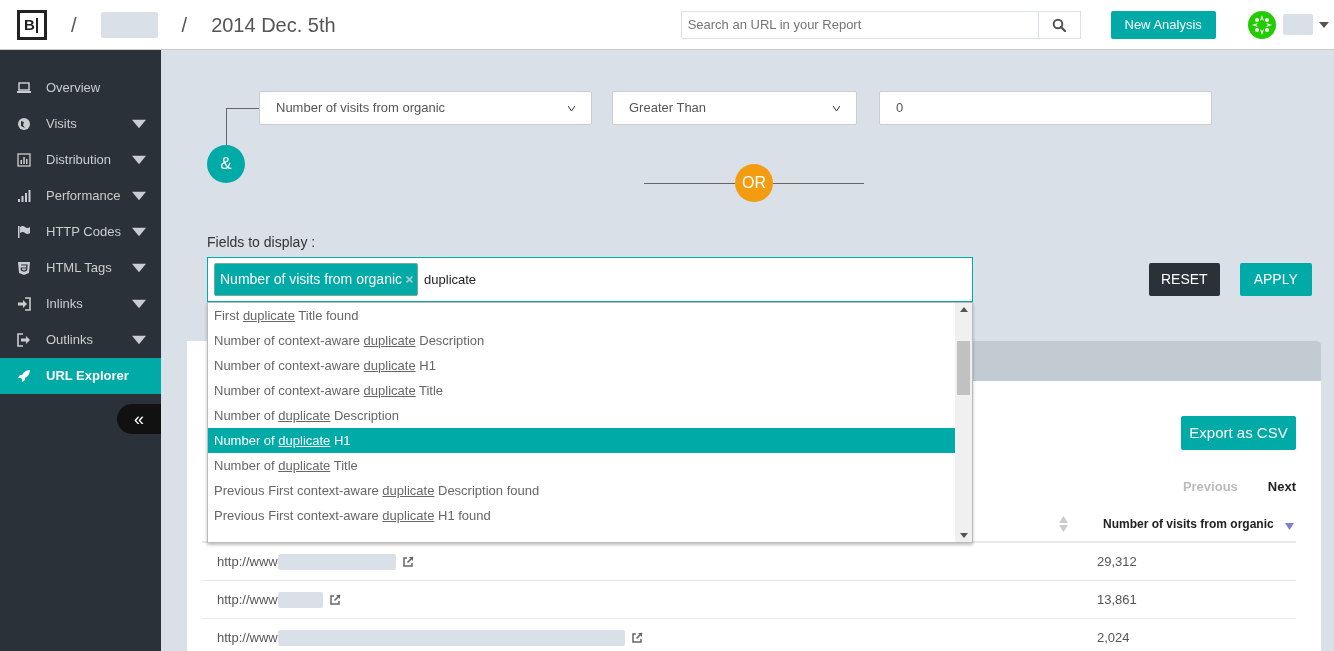 The width and height of the screenshot is (1334, 651). Describe the element at coordinates (734, 108) in the screenshot. I see `operator-select: Greater Than` at that location.